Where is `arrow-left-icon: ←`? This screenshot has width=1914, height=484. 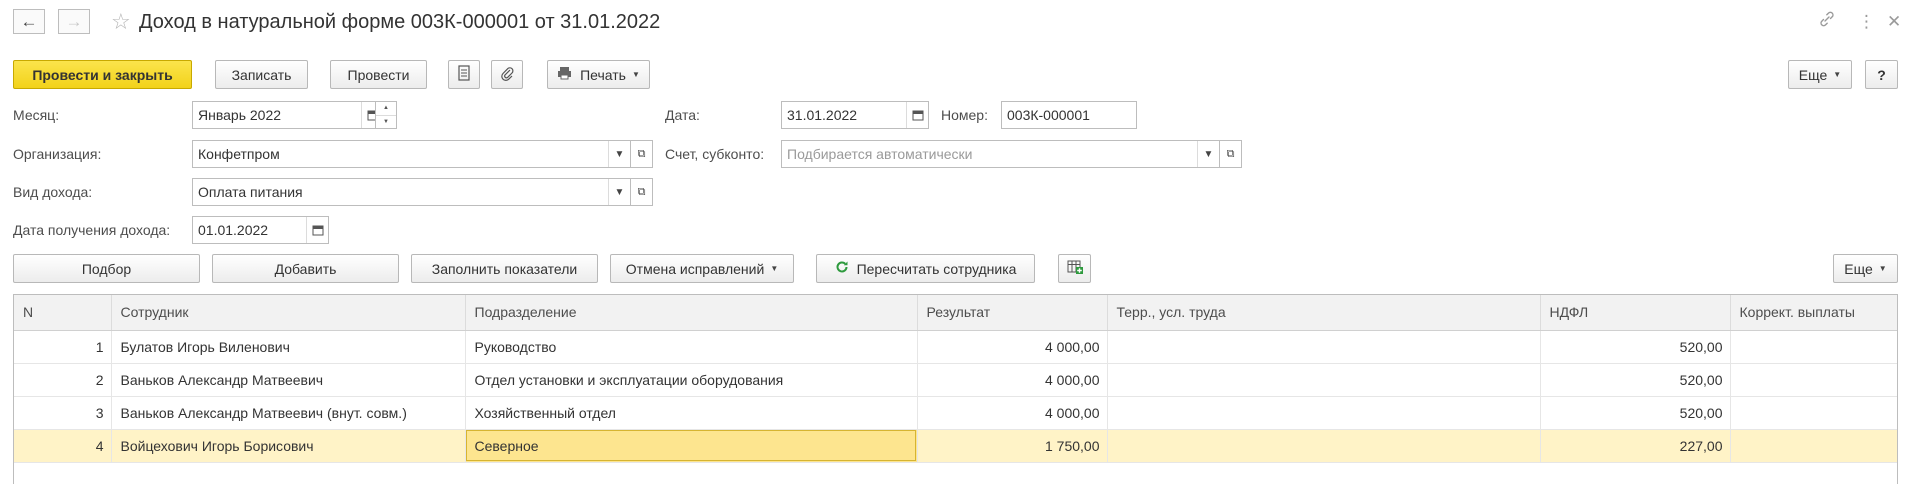 arrow-left-icon: ← is located at coordinates (29, 21).